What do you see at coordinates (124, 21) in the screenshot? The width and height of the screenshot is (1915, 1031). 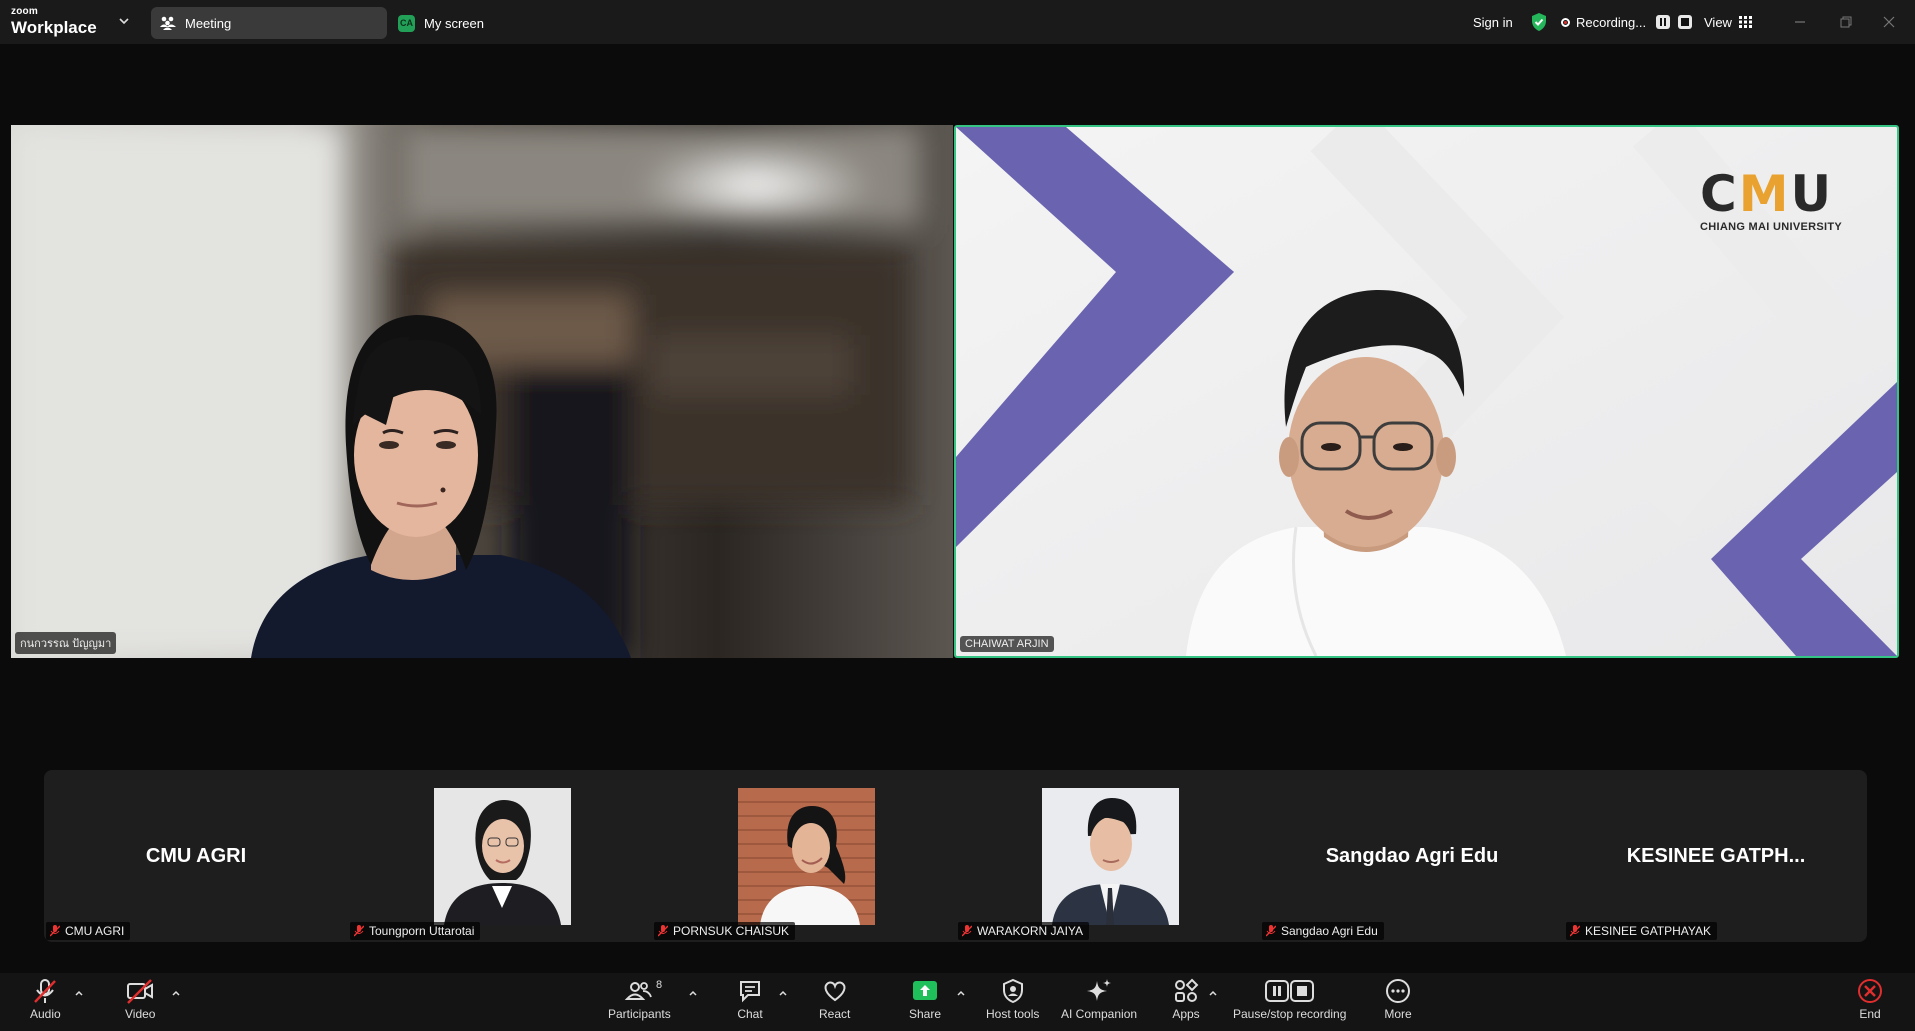 I see `chevron-down-icon` at bounding box center [124, 21].